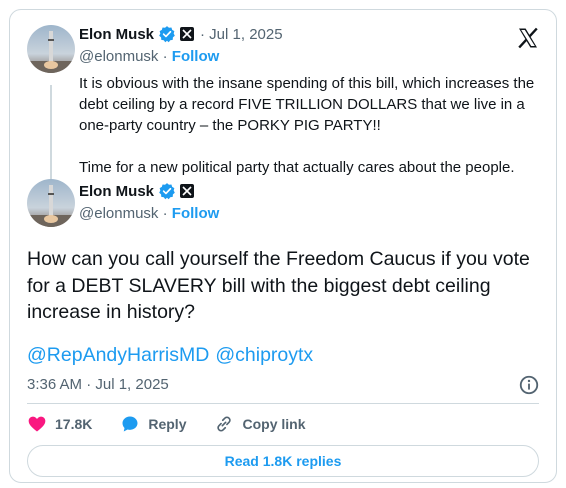 Image resolution: width=566 pixels, height=488 pixels. Describe the element at coordinates (283, 461) in the screenshot. I see `read-replies-button: Read 1.8K replies` at that location.